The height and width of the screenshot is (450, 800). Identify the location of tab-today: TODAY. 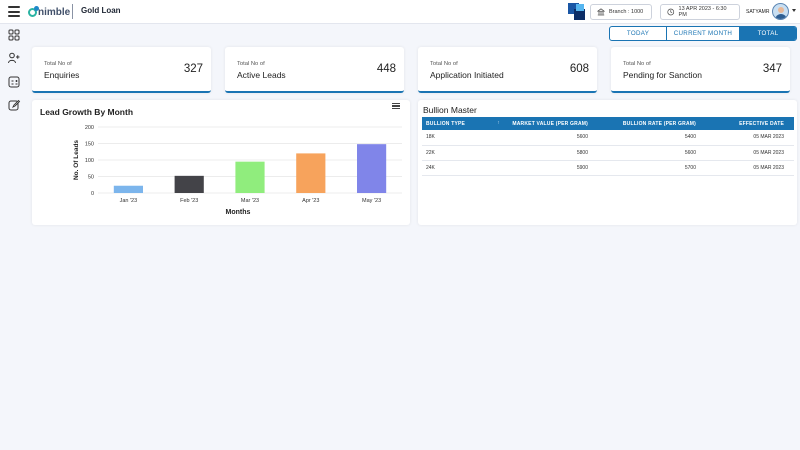
(638, 33).